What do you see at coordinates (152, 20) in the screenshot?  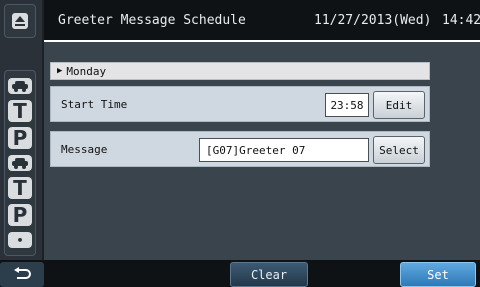 I see `page-title: Greeter Message Schedule` at bounding box center [152, 20].